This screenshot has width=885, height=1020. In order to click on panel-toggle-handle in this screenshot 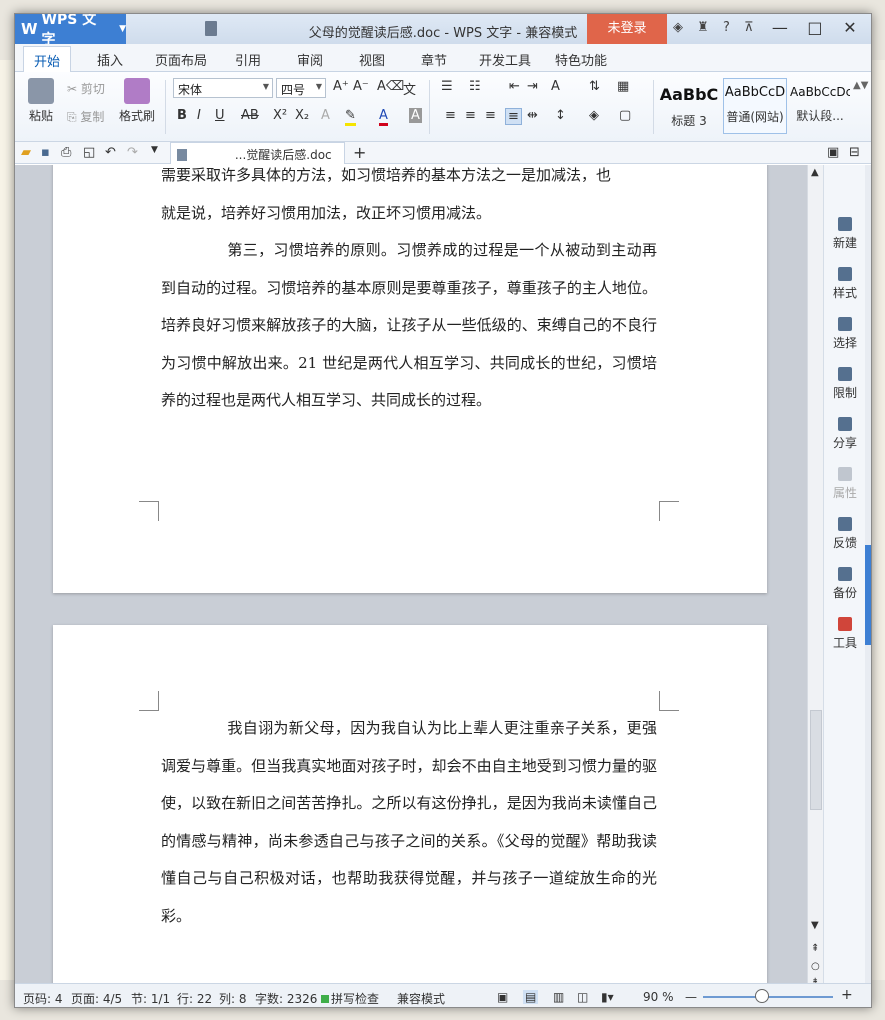, I will do `click(868, 595)`.